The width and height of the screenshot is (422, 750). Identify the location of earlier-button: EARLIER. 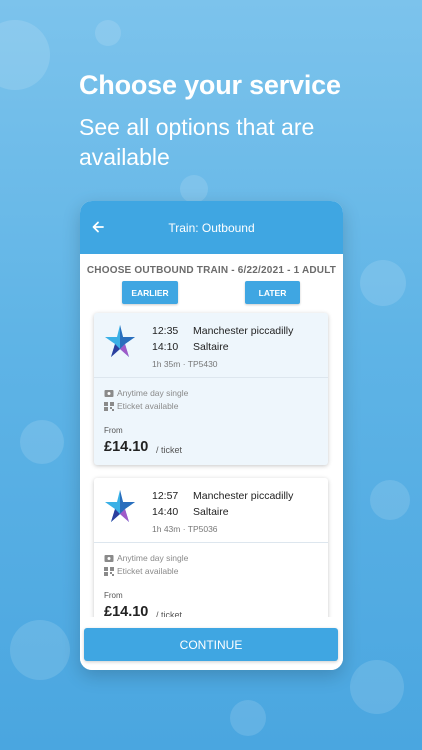
(150, 292).